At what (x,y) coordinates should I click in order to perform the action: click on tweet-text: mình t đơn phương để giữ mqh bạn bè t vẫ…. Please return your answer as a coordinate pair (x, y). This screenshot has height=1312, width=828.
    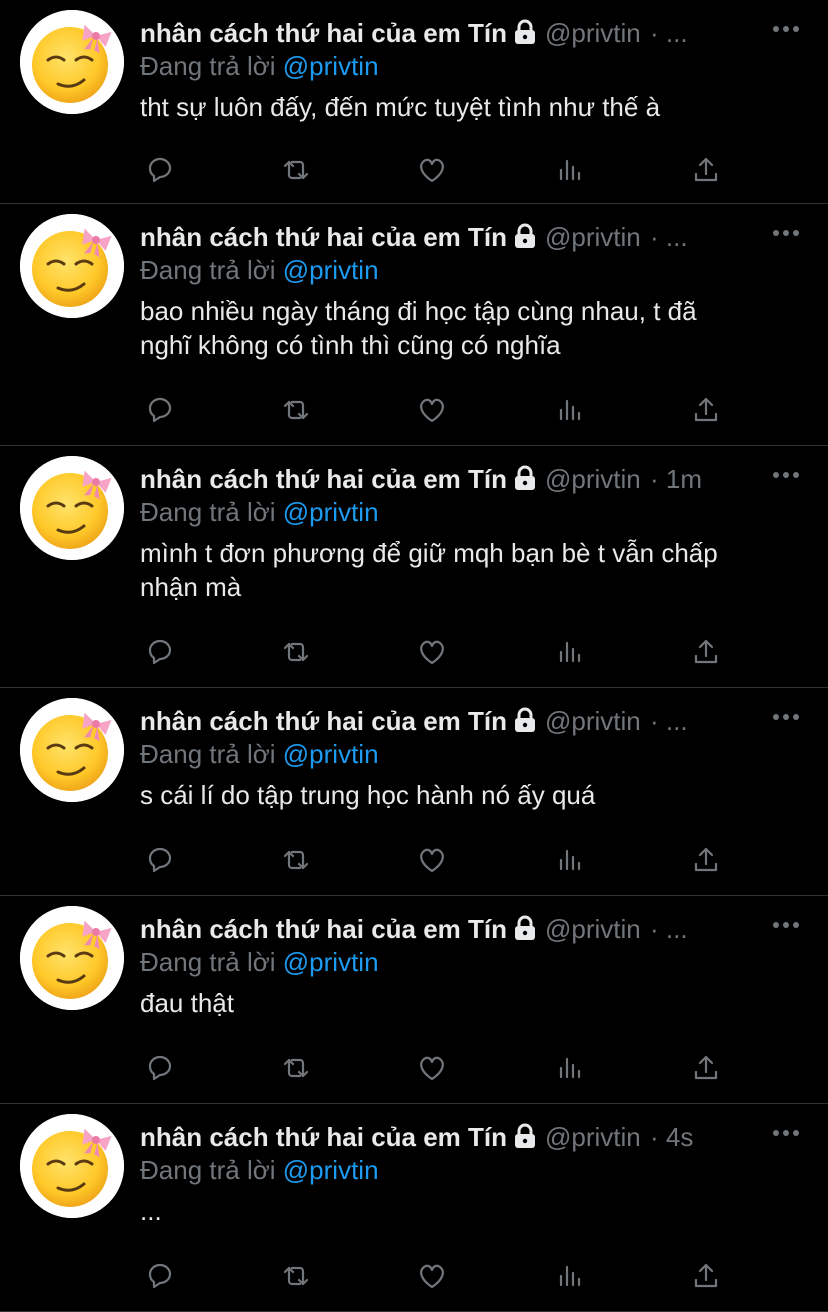
    Looking at the image, I should click on (429, 570).